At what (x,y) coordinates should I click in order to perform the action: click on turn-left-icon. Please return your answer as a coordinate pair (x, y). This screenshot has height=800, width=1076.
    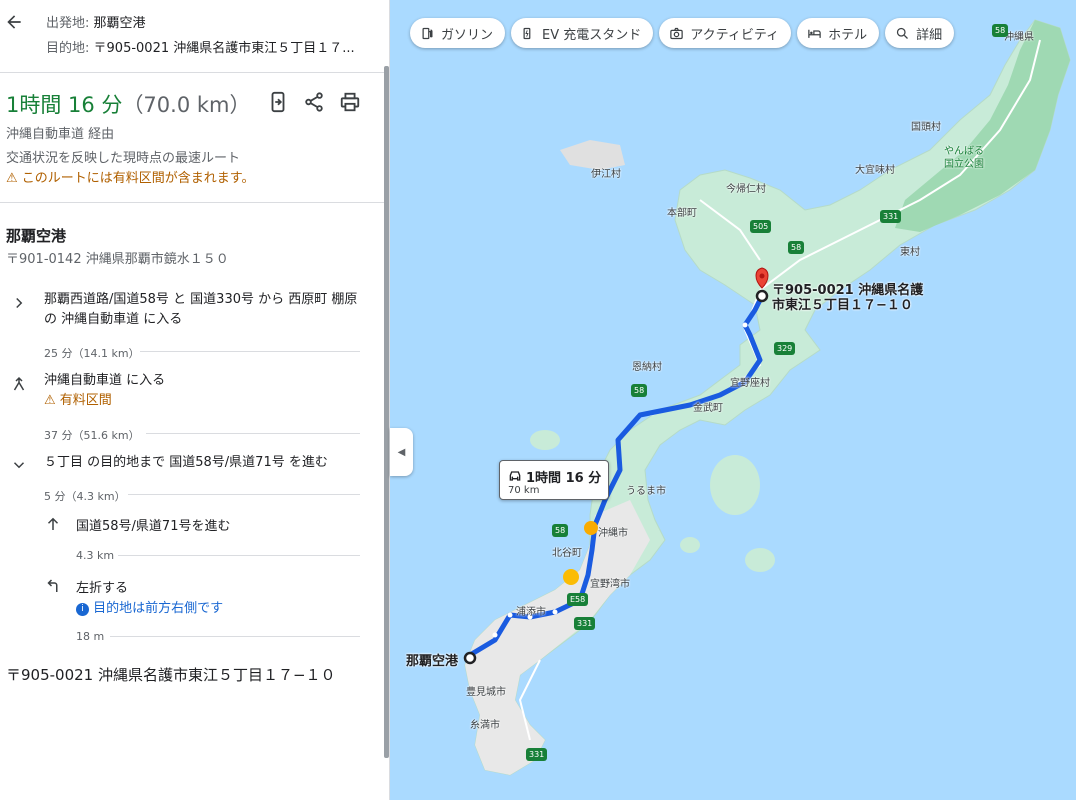
    Looking at the image, I should click on (53, 586).